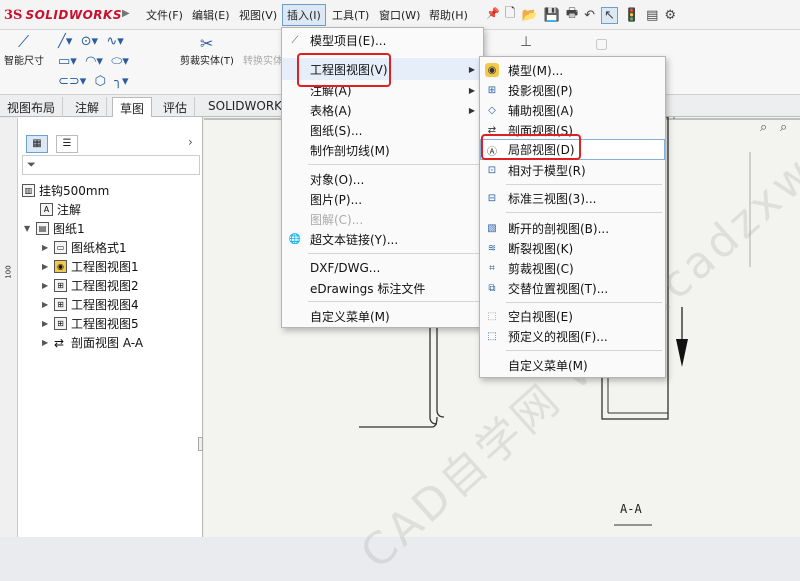  I want to click on tab-view-layout: 视图布局, so click(32, 107).